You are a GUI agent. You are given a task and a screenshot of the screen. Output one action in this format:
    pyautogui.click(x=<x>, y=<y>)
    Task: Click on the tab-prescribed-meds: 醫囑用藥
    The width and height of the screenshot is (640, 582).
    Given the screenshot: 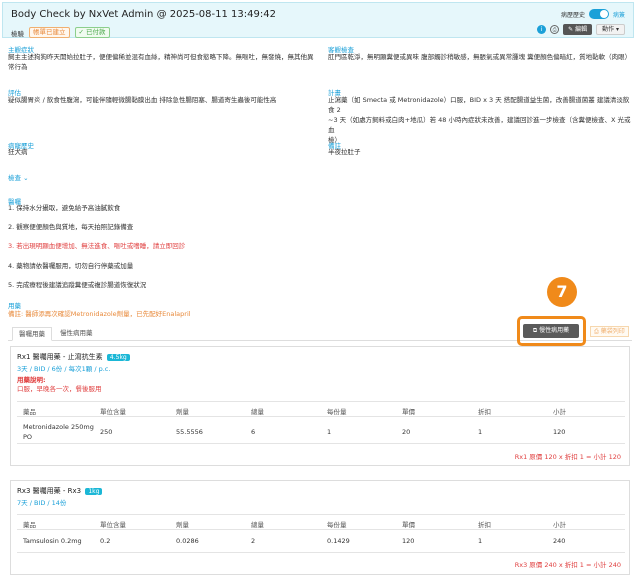 What is the action you would take?
    pyautogui.click(x=32, y=334)
    